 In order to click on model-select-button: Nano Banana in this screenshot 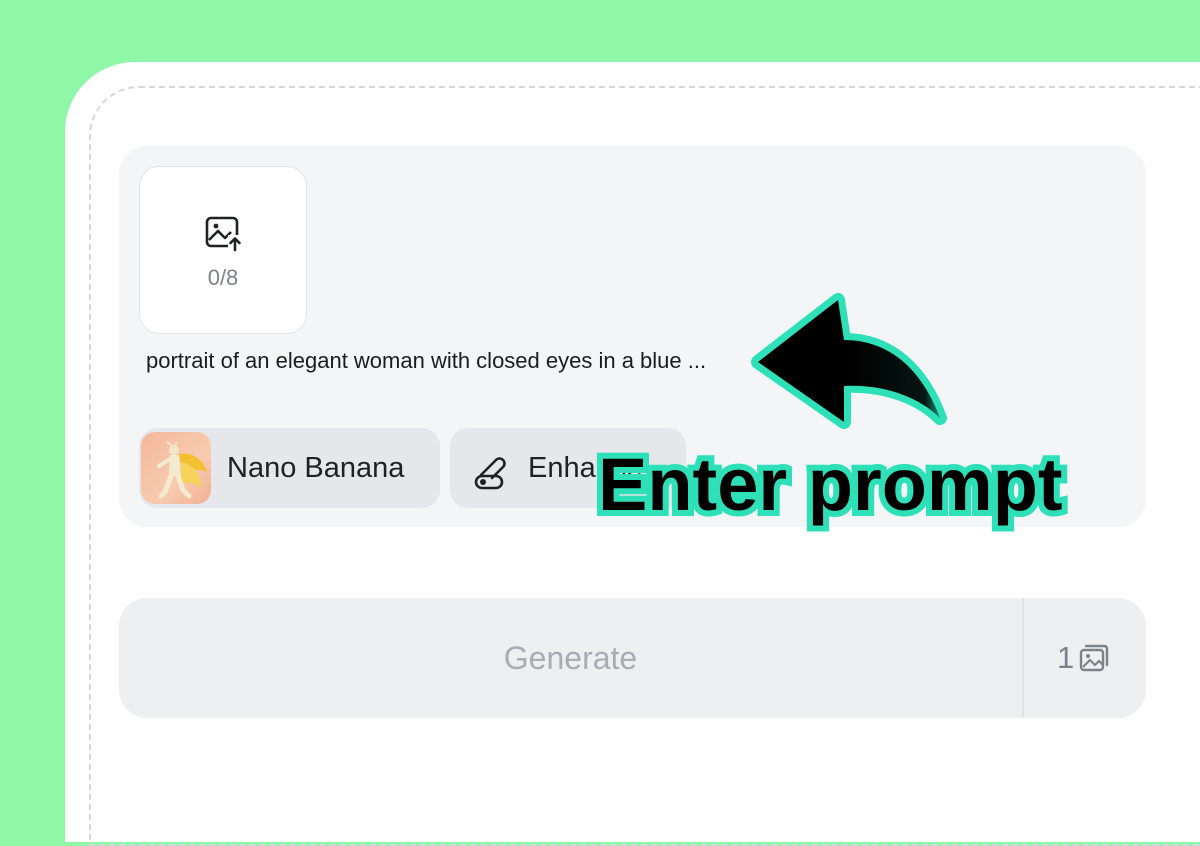, I will do `click(289, 468)`.